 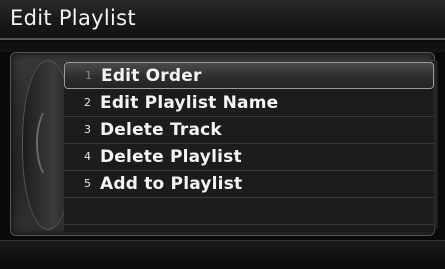 What do you see at coordinates (87, 156) in the screenshot?
I see `menu-item-number: 4` at bounding box center [87, 156].